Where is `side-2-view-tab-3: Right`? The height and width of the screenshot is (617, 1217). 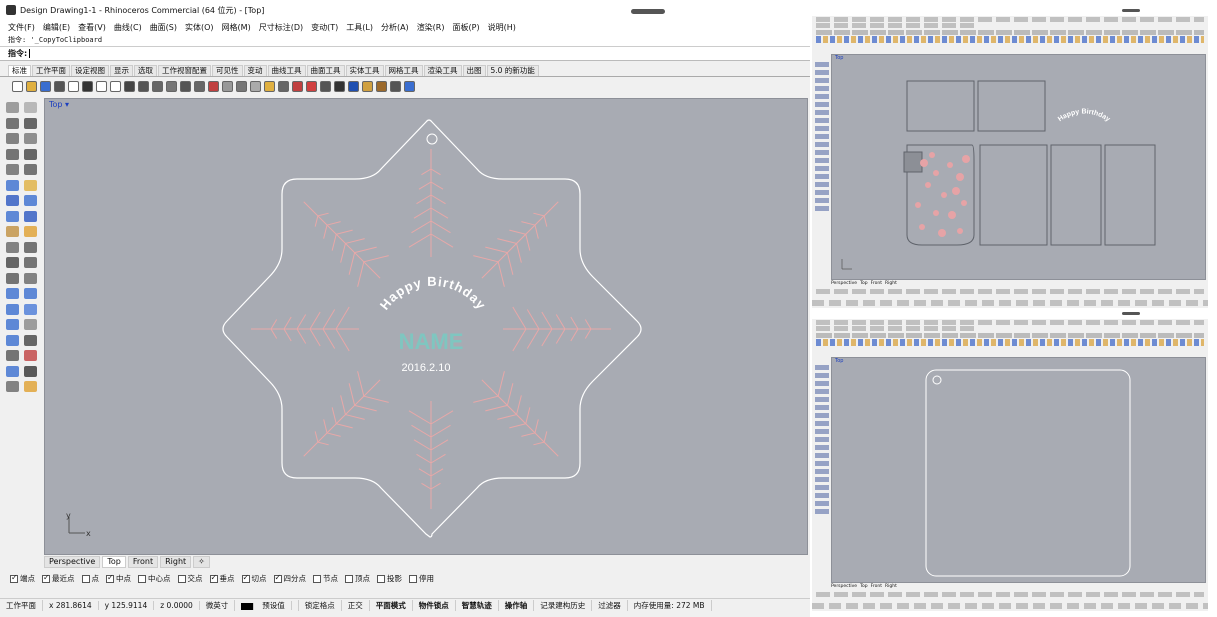 side-2-view-tab-3: Right is located at coordinates (891, 586).